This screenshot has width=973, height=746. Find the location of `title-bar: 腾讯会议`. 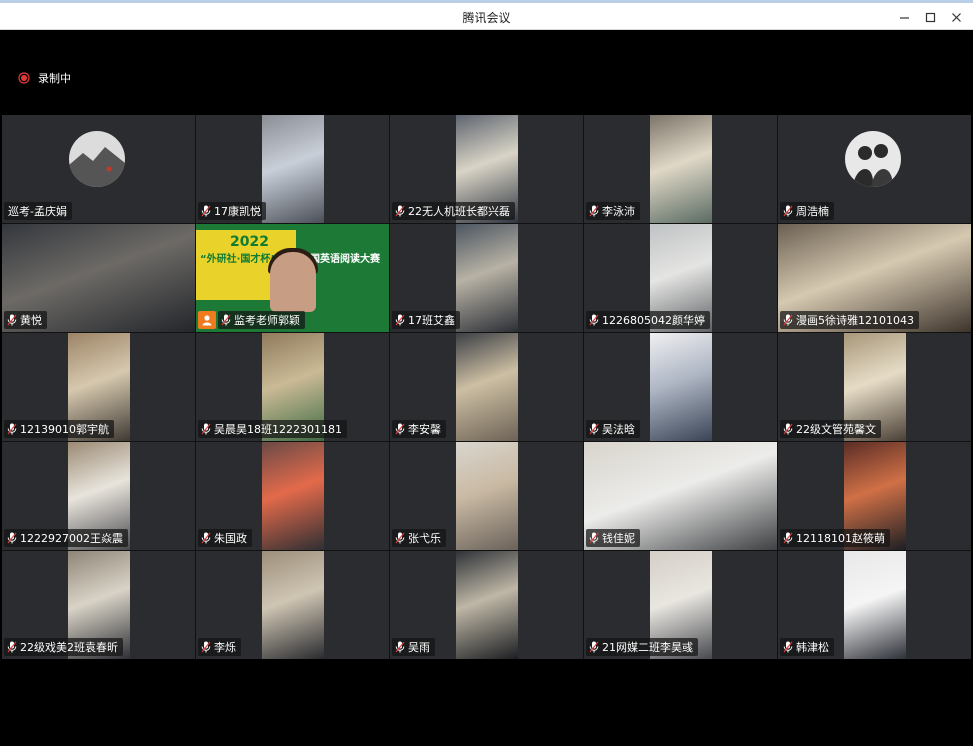

title-bar: 腾讯会议 is located at coordinates (486, 16).